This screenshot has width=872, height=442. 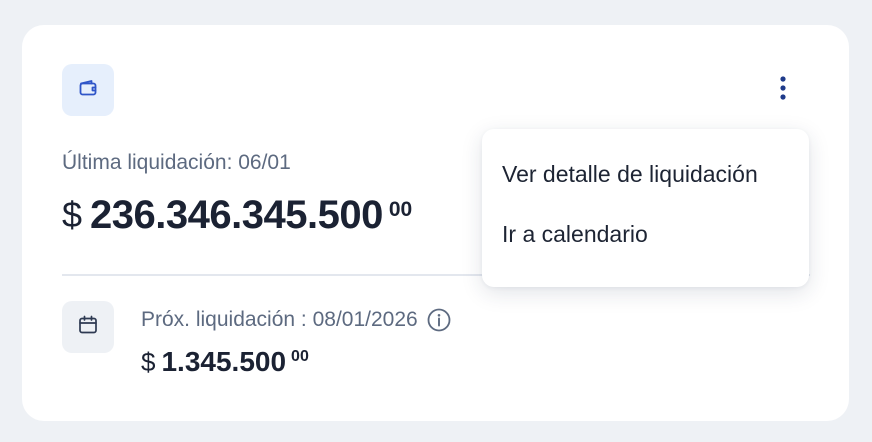 What do you see at coordinates (645, 234) in the screenshot?
I see `menu-item-go-to-calendar: Ir a calendario` at bounding box center [645, 234].